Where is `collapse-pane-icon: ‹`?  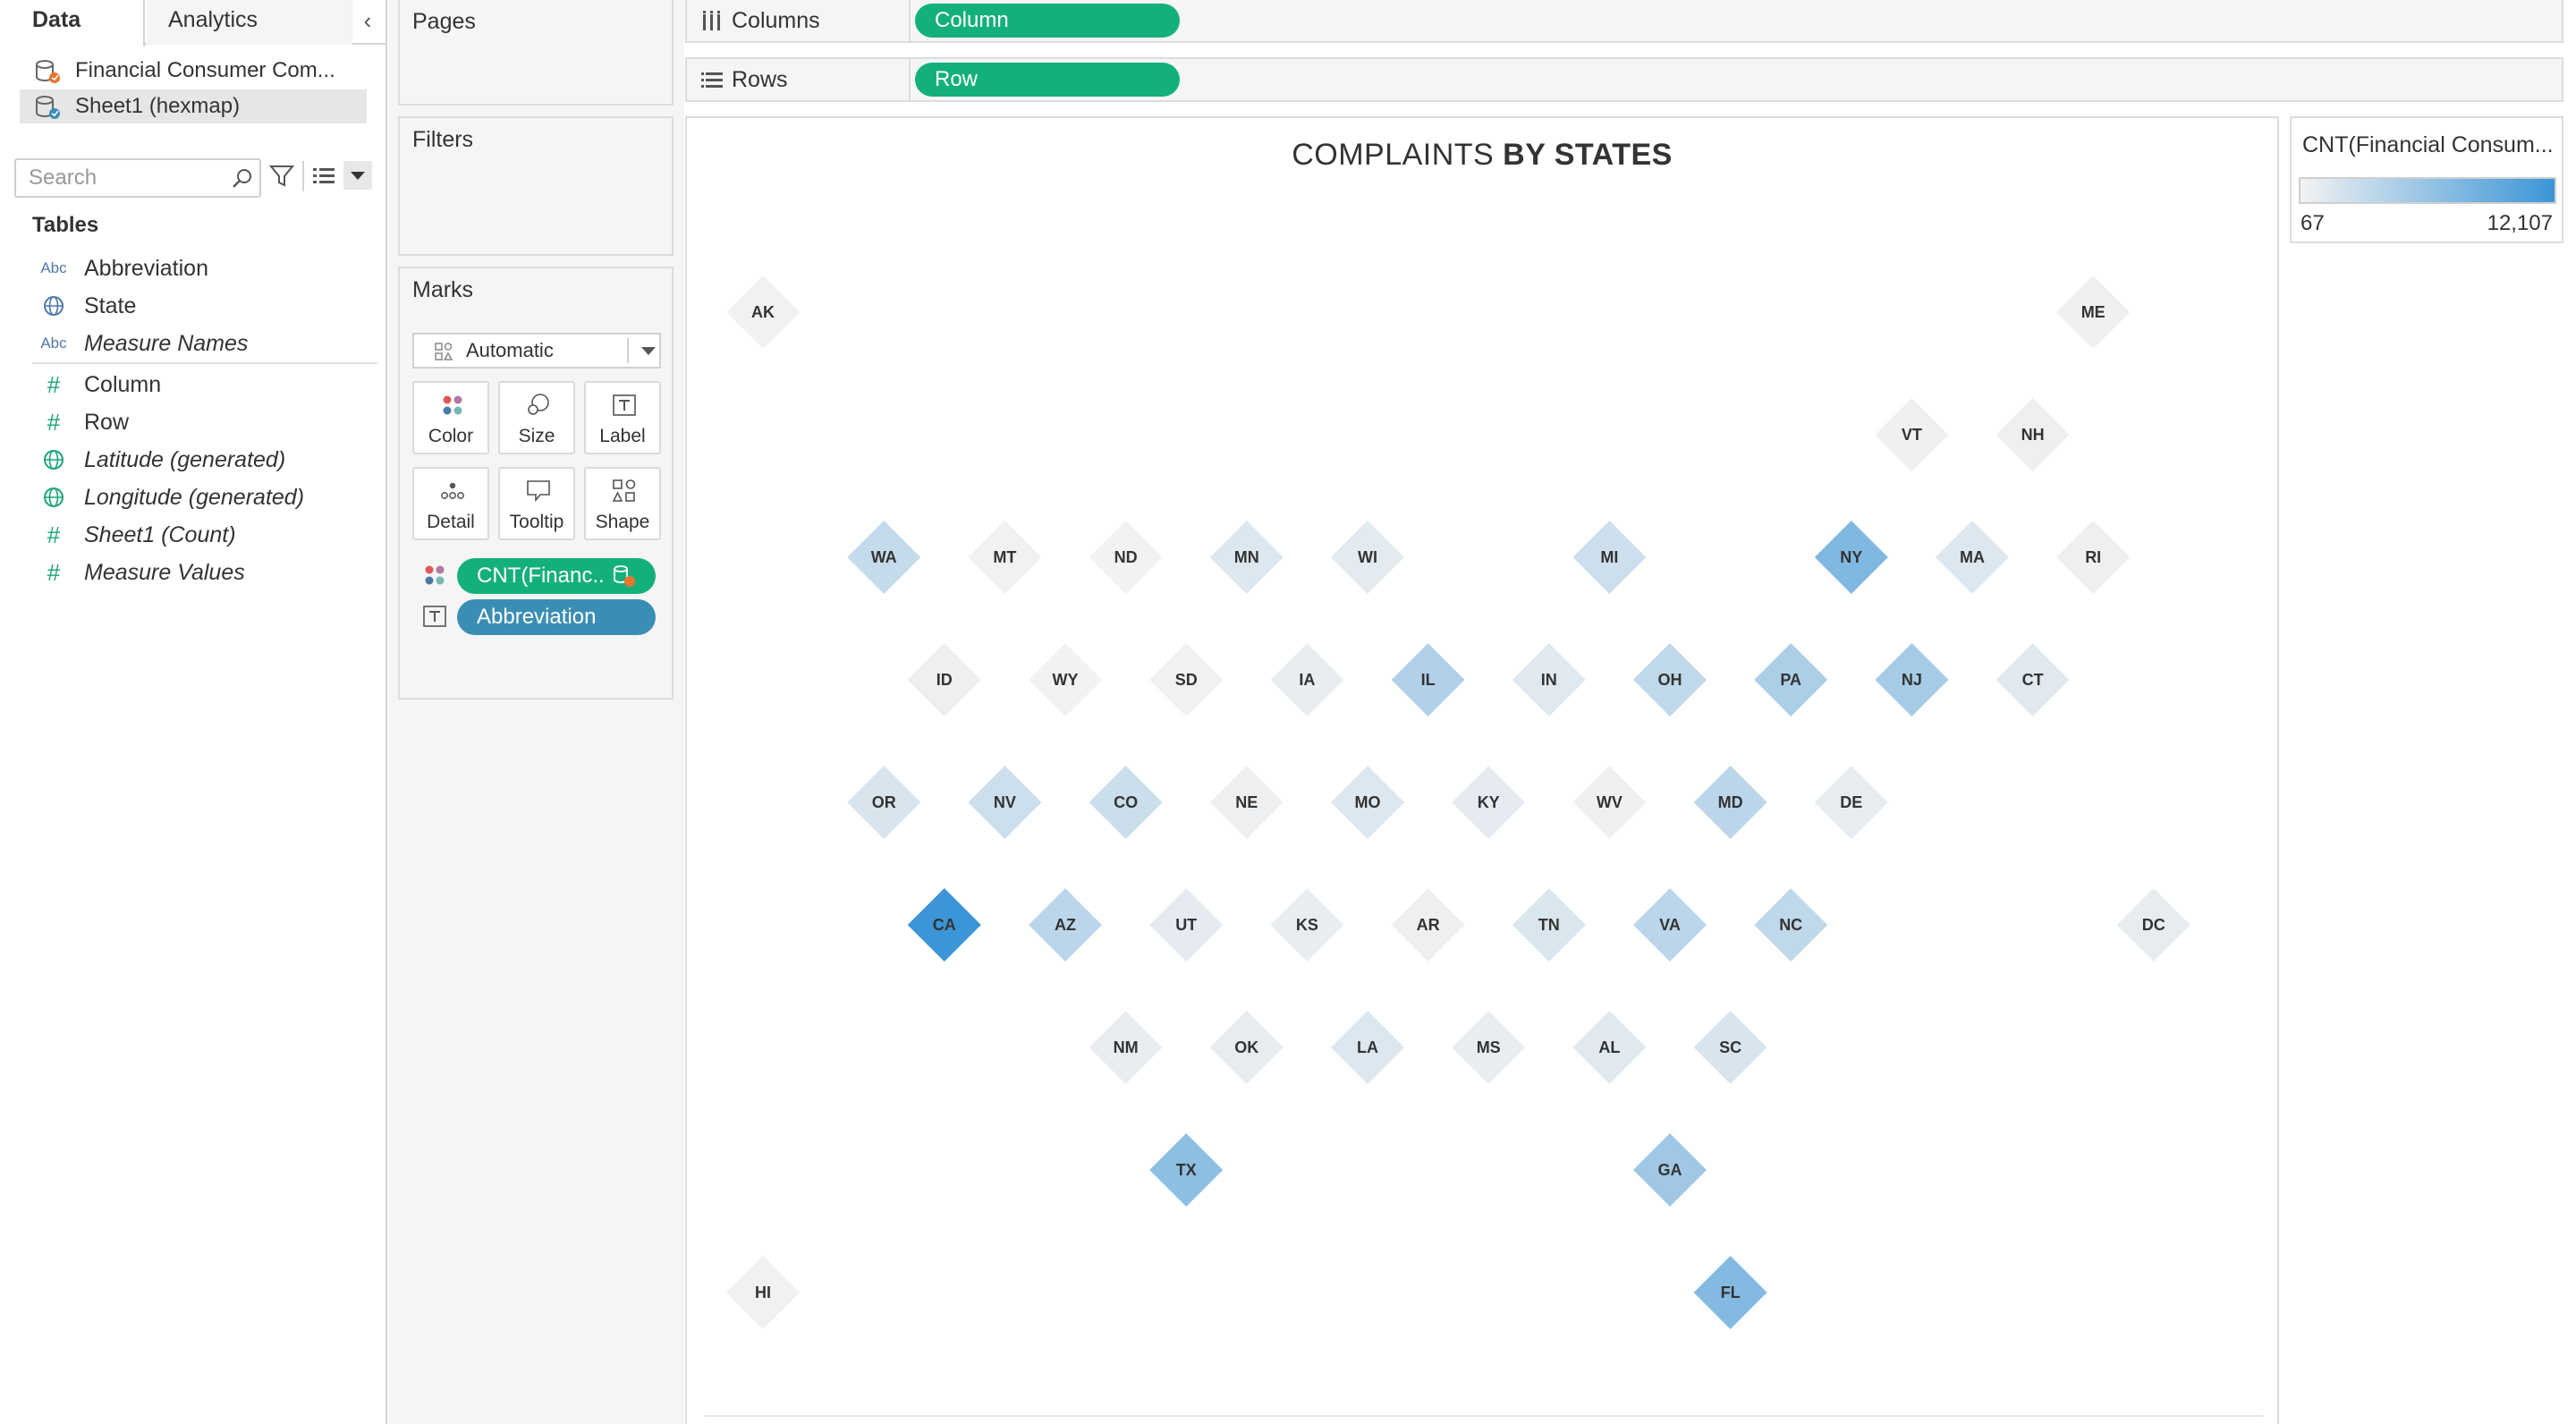
collapse-pane-icon: ‹ is located at coordinates (367, 20).